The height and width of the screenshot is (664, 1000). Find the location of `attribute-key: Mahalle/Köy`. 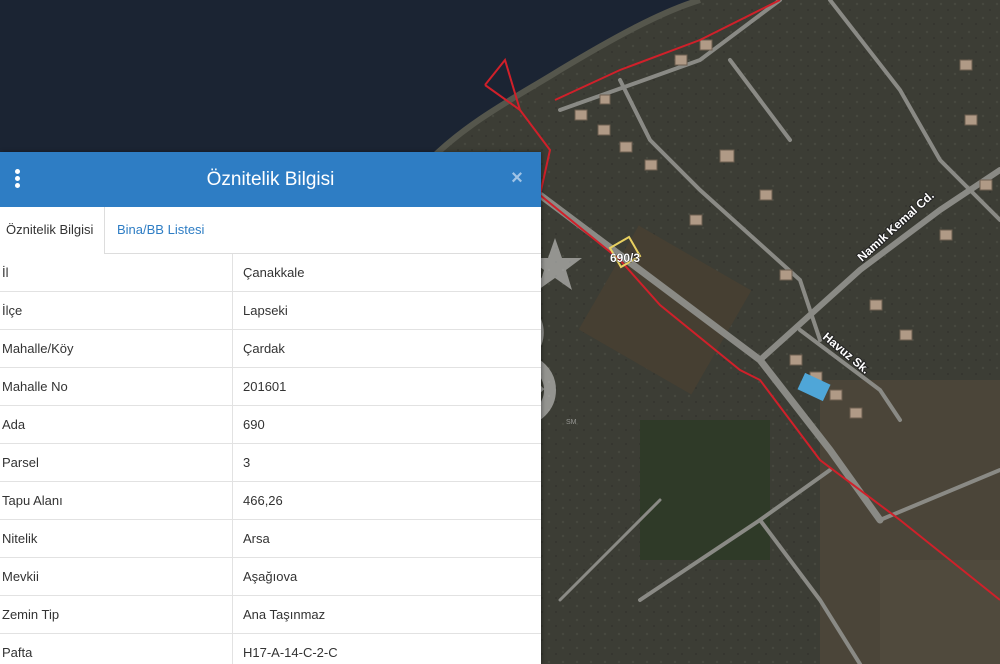

attribute-key: Mahalle/Köy is located at coordinates (116, 348).